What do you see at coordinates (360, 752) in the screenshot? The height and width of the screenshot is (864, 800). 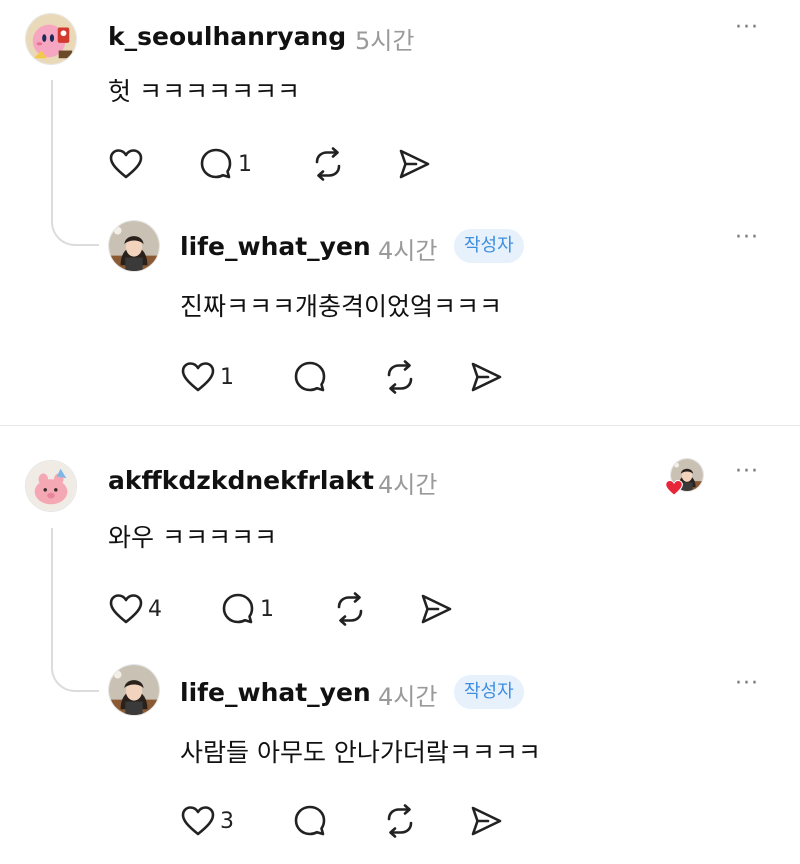 I see `comment-text: 사람들 아무도 안나가더랔ㅋㅋㅋㅋ` at bounding box center [360, 752].